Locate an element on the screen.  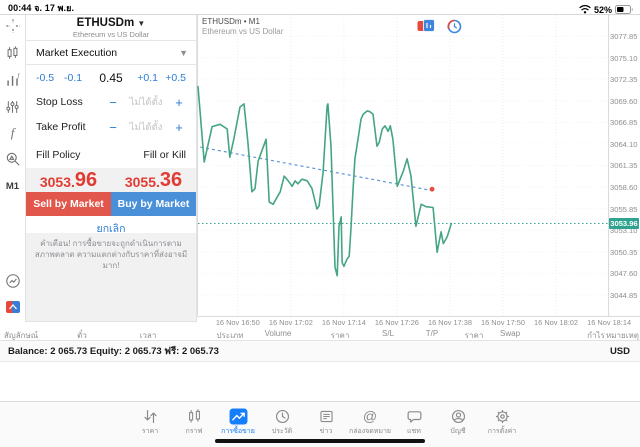
y-axis-tick: 3058.60 is located at coordinates (624, 188).